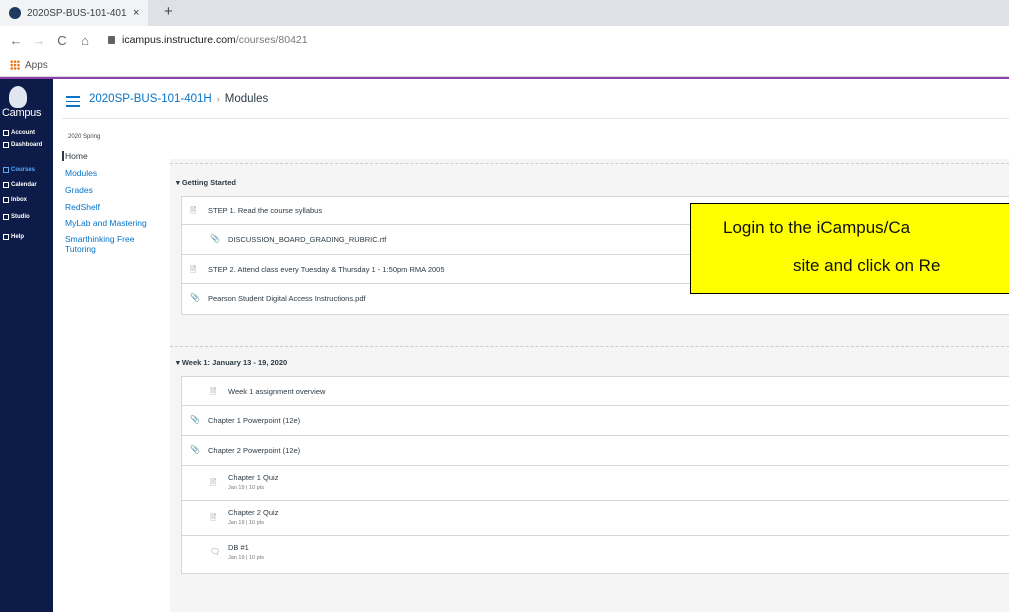 The width and height of the screenshot is (1009, 612). Describe the element at coordinates (39, 40) in the screenshot. I see `forward-icon: →` at that location.